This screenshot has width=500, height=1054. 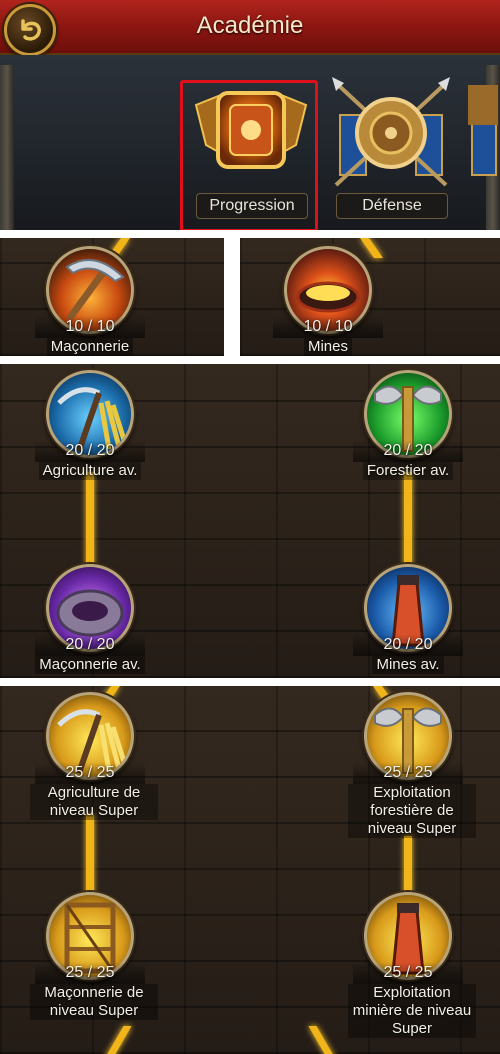 What do you see at coordinates (412, 1028) in the screenshot?
I see `skill-name-line: Super` at bounding box center [412, 1028].